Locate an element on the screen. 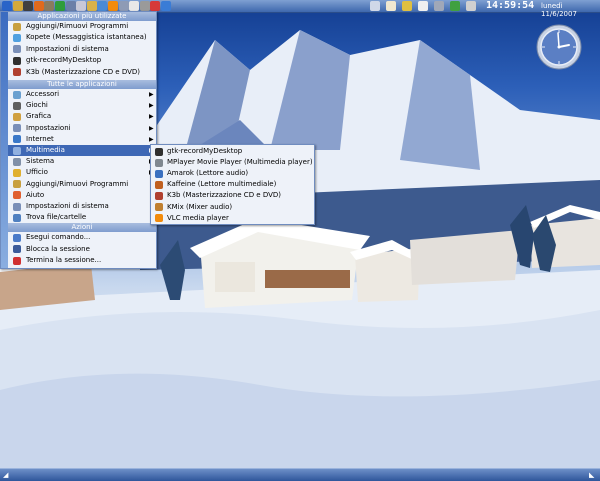 This screenshot has width=600, height=481. multimedia-app-item: Kaffeine (Lettore multimediale) is located at coordinates (232, 184).